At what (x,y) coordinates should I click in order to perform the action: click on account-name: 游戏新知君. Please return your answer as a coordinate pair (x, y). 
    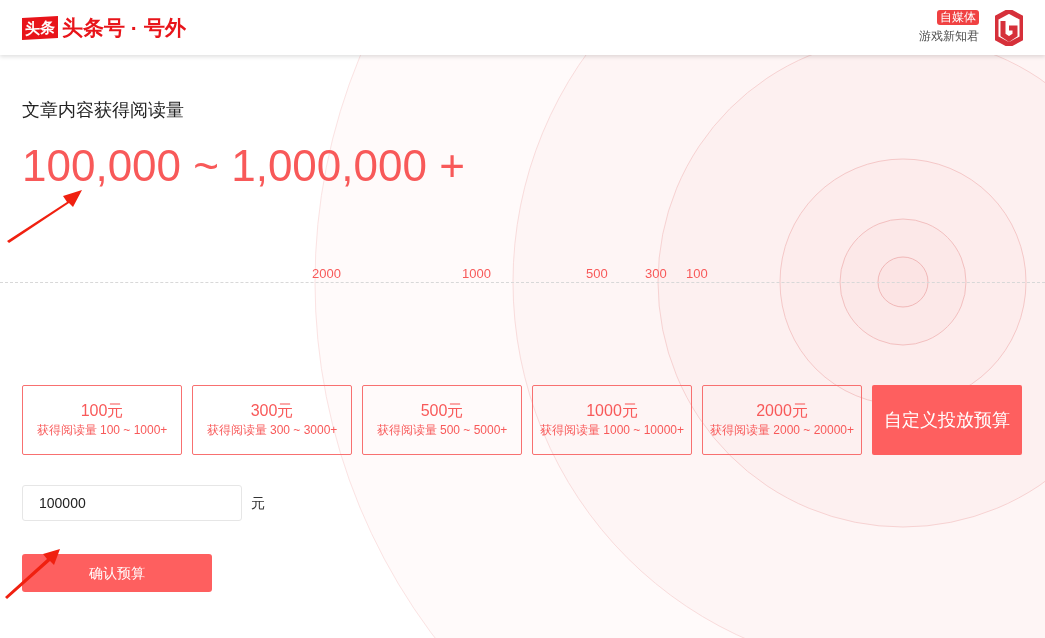
    Looking at the image, I should click on (949, 36).